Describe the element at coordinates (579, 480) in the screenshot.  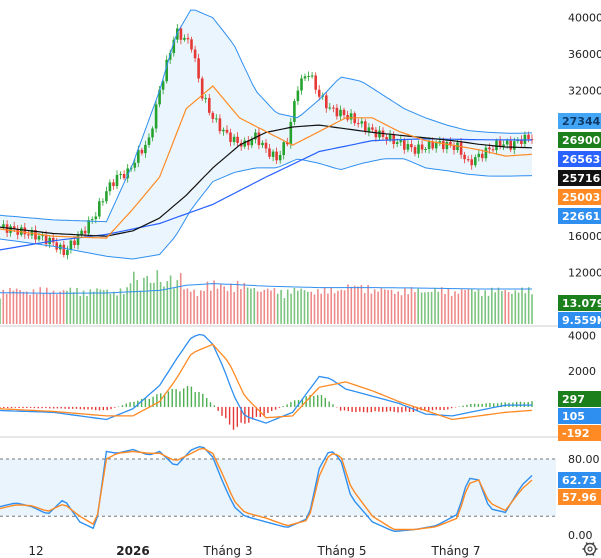
I see `svg-text: 62.73` at that location.